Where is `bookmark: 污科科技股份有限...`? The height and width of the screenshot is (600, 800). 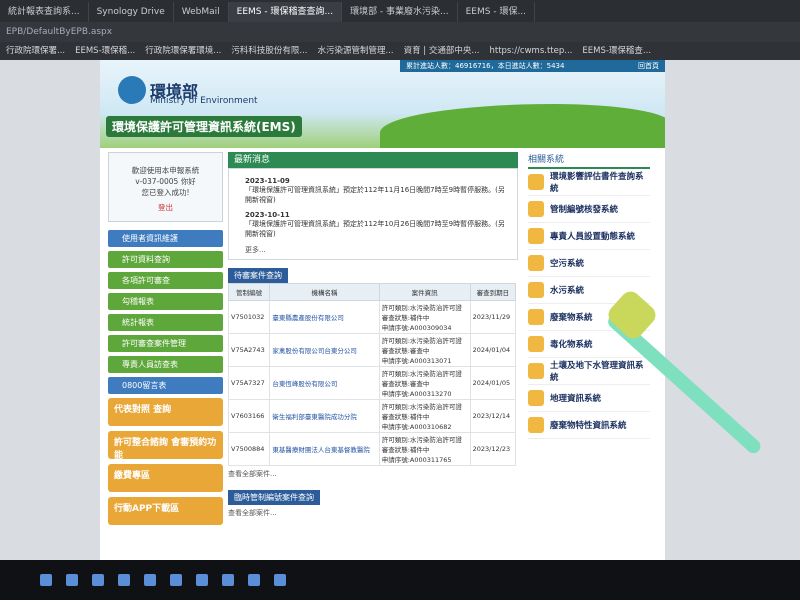 bookmark: 污科科技股份有限... is located at coordinates (269, 51).